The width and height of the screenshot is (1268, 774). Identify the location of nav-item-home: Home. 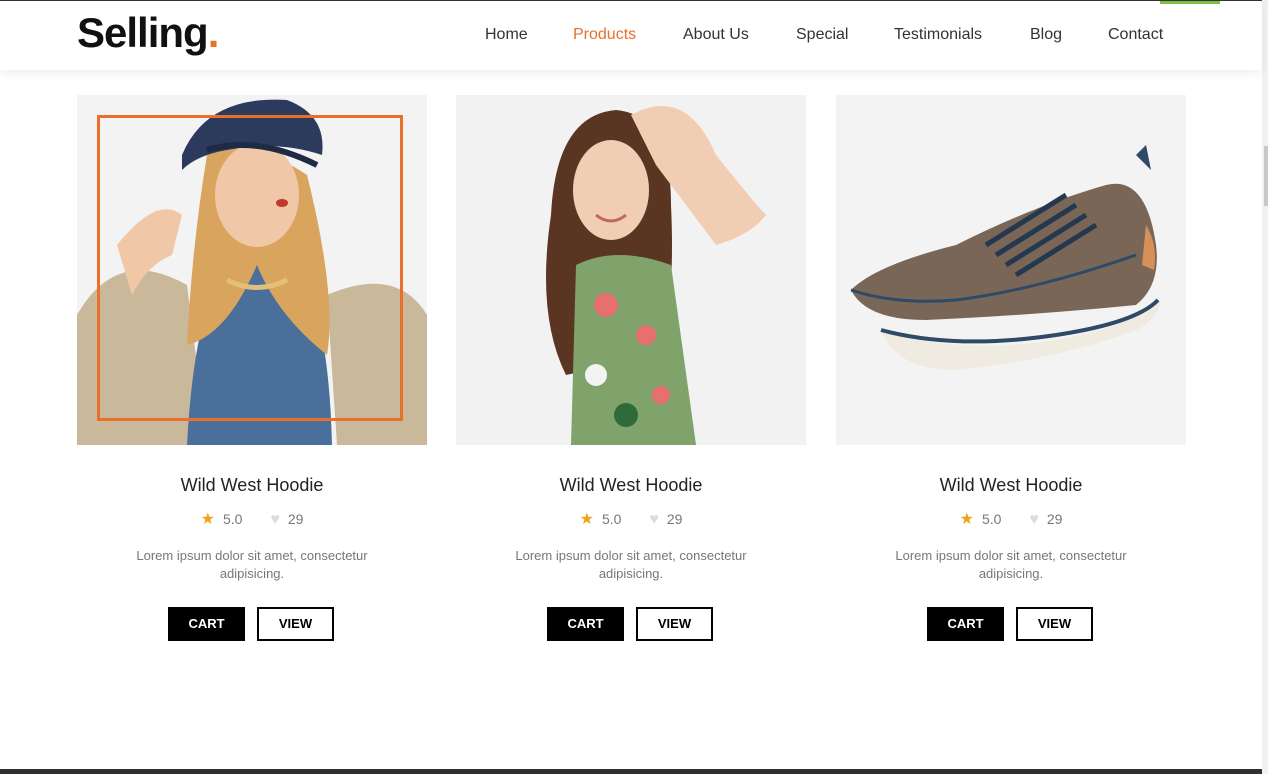
(506, 35).